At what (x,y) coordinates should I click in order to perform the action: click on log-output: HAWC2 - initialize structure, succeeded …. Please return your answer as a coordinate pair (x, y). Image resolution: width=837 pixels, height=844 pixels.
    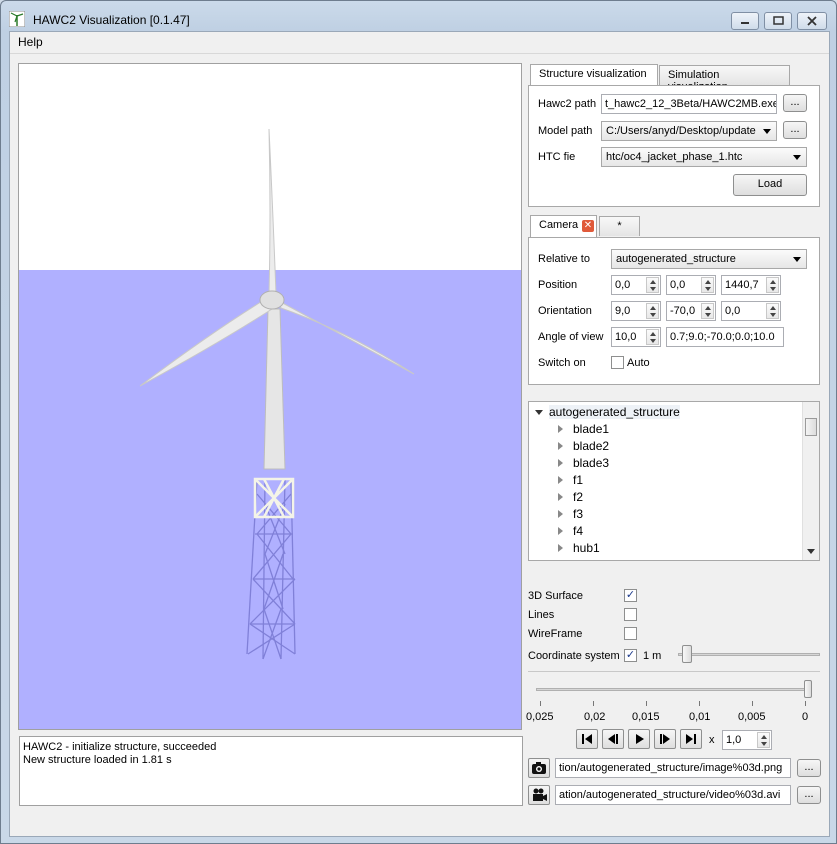
    Looking at the image, I should click on (271, 771).